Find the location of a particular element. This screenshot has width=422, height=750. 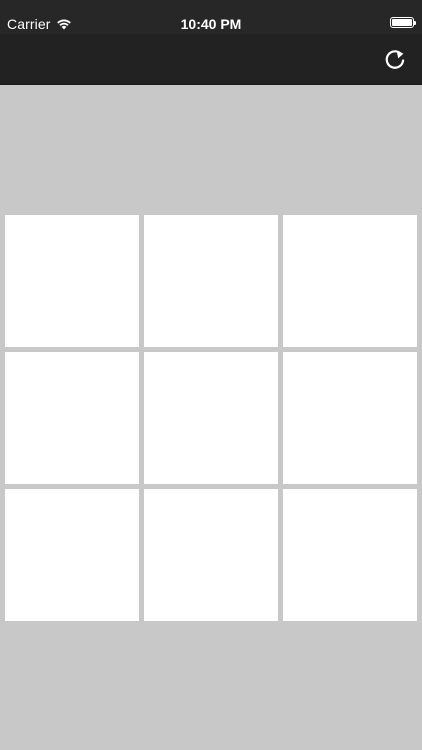

status-bar: Carrier 10:40 PM is located at coordinates (211, 17).